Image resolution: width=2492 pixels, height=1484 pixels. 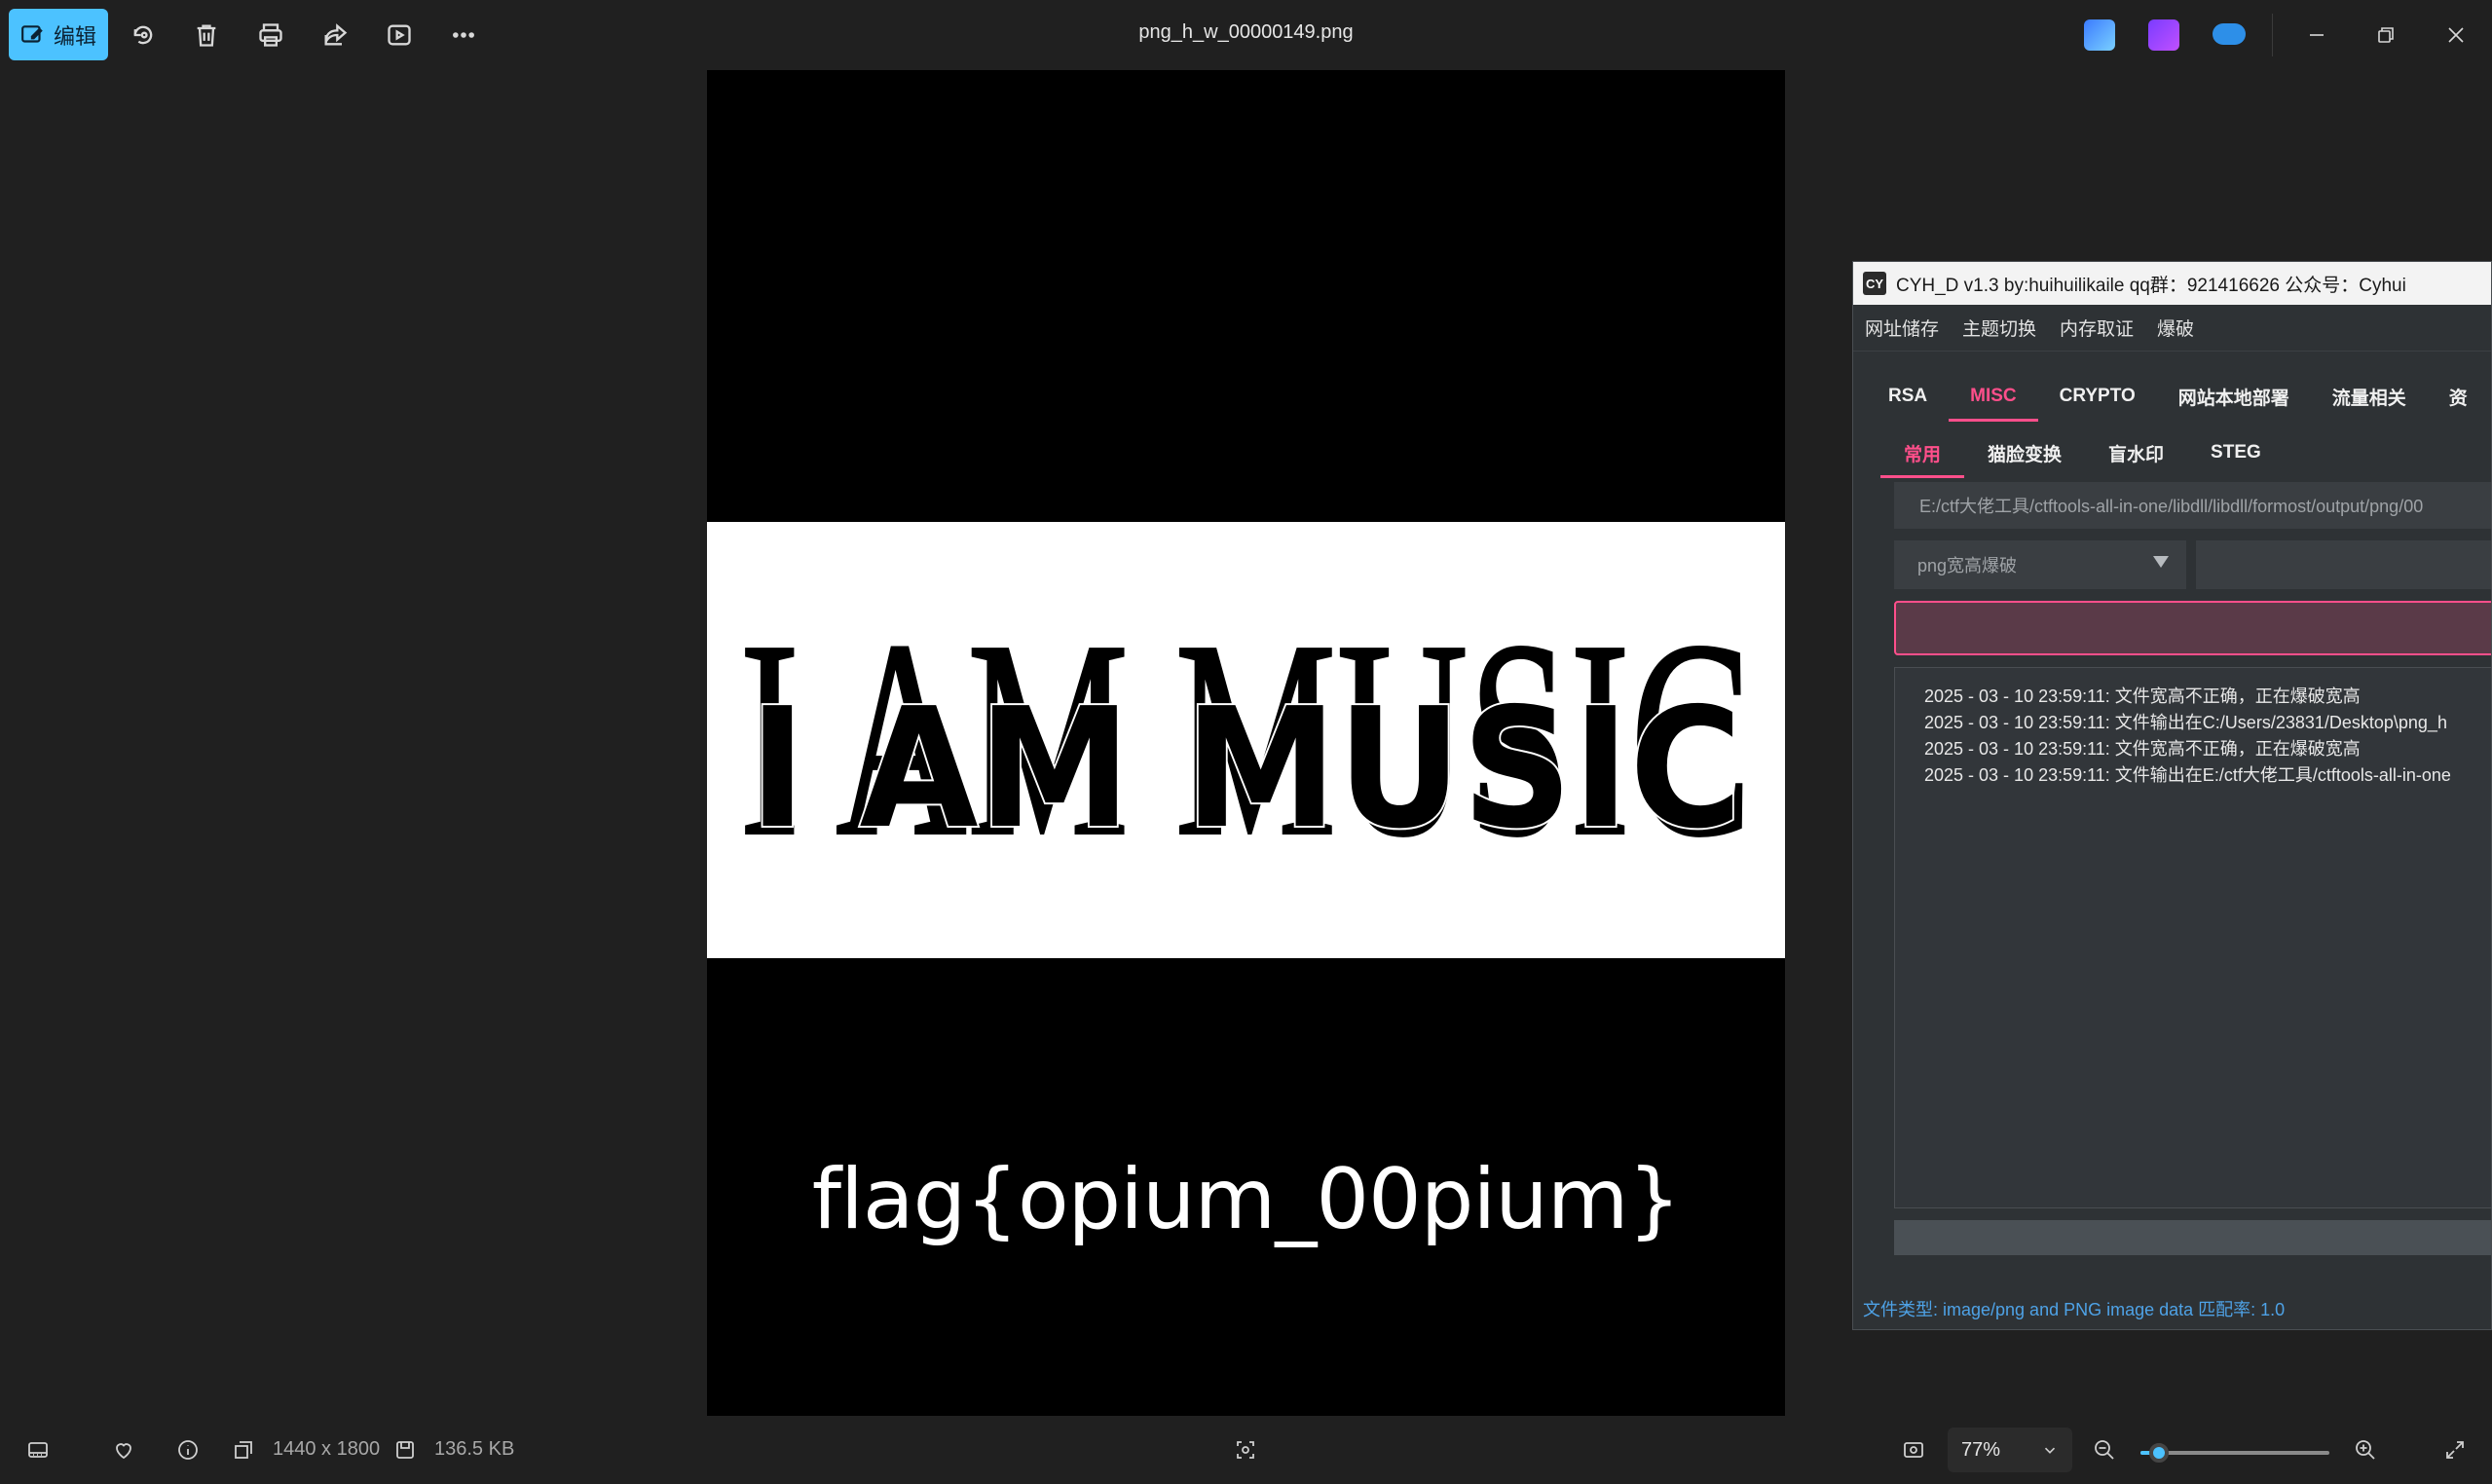 What do you see at coordinates (1902, 328) in the screenshot?
I see `menu-item-url-storage: 网址储存` at bounding box center [1902, 328].